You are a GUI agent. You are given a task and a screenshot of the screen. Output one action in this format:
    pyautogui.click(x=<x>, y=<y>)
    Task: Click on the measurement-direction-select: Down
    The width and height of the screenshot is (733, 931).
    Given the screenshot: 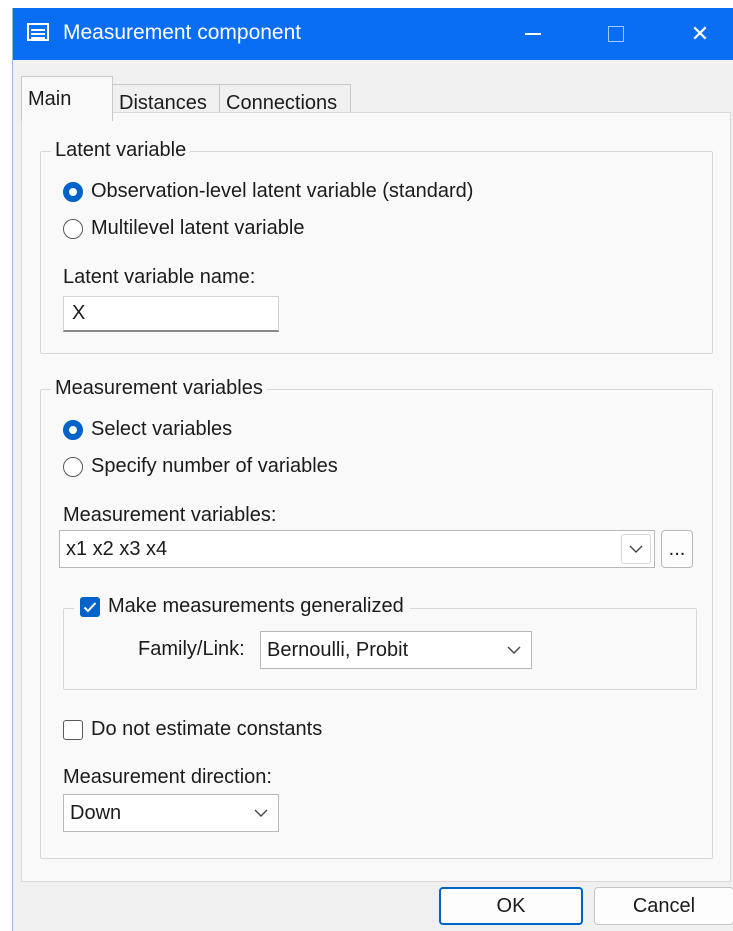 What is the action you would take?
    pyautogui.click(x=171, y=813)
    